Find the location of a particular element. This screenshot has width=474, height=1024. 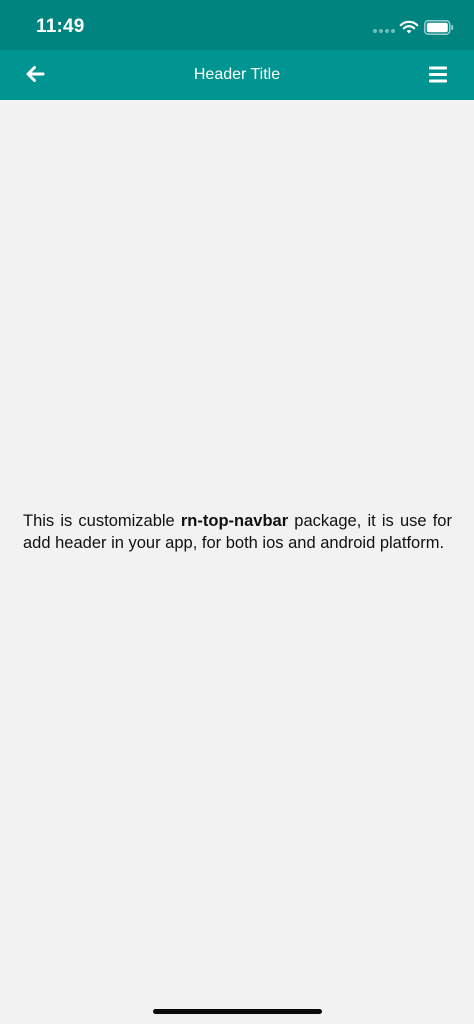

hamburger-menu-icon is located at coordinates (438, 74).